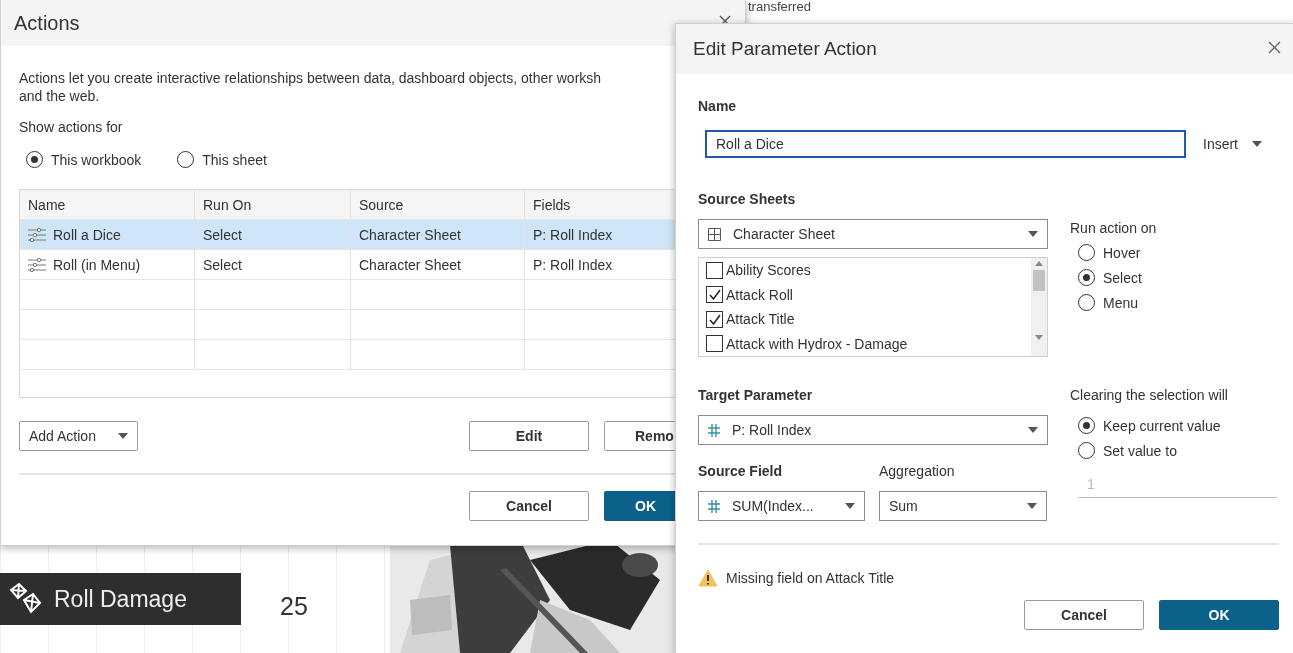 This screenshot has height=653, width=1293. What do you see at coordinates (97, 264) in the screenshot?
I see `table-cell: Roll (in Menu)` at bounding box center [97, 264].